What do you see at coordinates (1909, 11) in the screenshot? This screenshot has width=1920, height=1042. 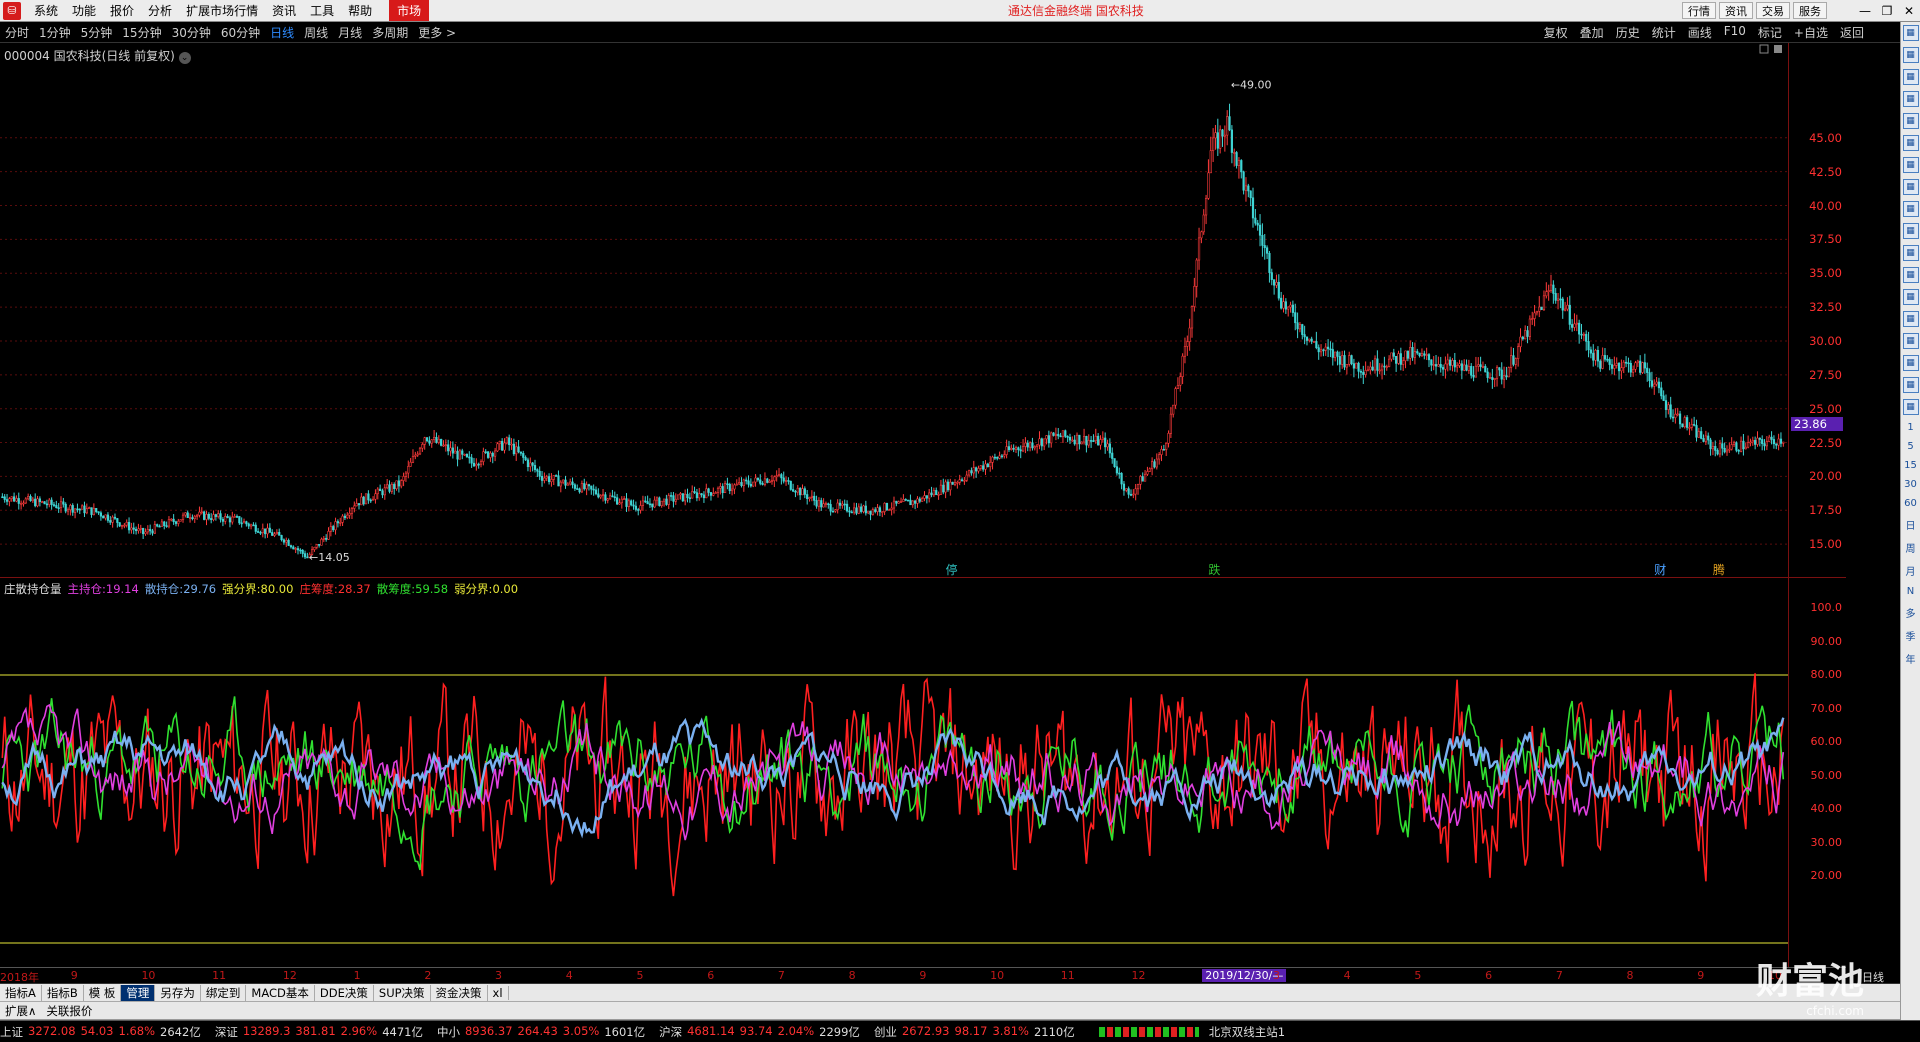 I see `close-icon: ✕` at bounding box center [1909, 11].